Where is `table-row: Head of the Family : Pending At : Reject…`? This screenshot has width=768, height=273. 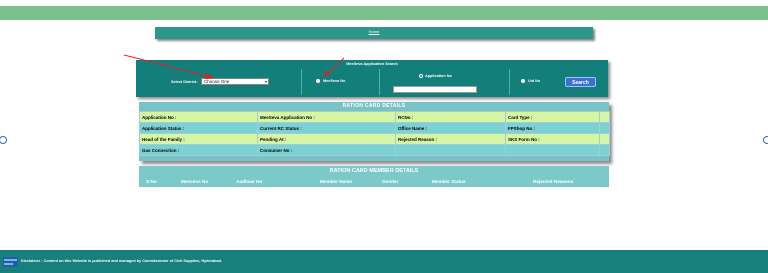 table-row: Head of the Family : Pending At : Reject… is located at coordinates (374, 139).